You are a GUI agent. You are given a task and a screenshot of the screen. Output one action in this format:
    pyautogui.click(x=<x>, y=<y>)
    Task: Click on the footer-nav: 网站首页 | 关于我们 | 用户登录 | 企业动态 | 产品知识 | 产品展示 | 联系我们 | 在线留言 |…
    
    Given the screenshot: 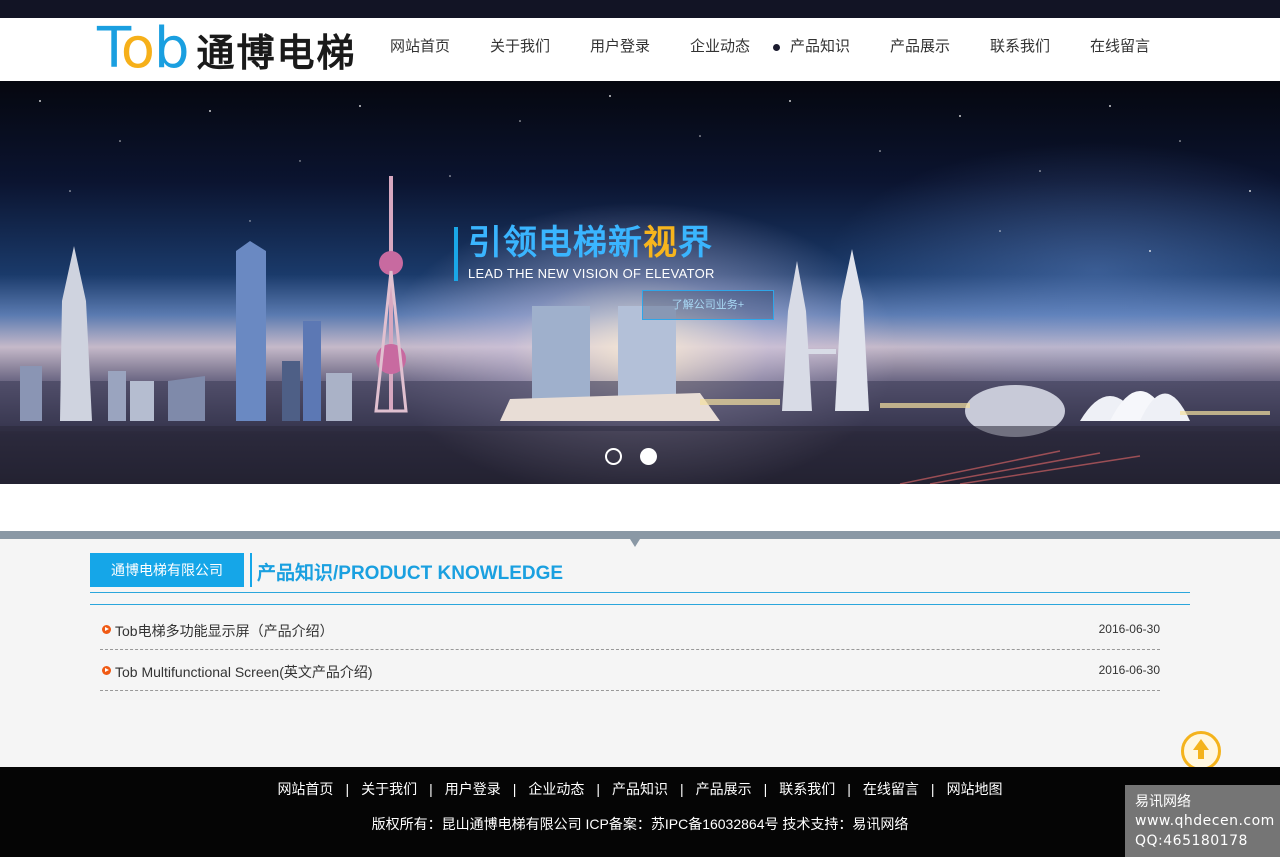 What is the action you would take?
    pyautogui.click(x=640, y=789)
    